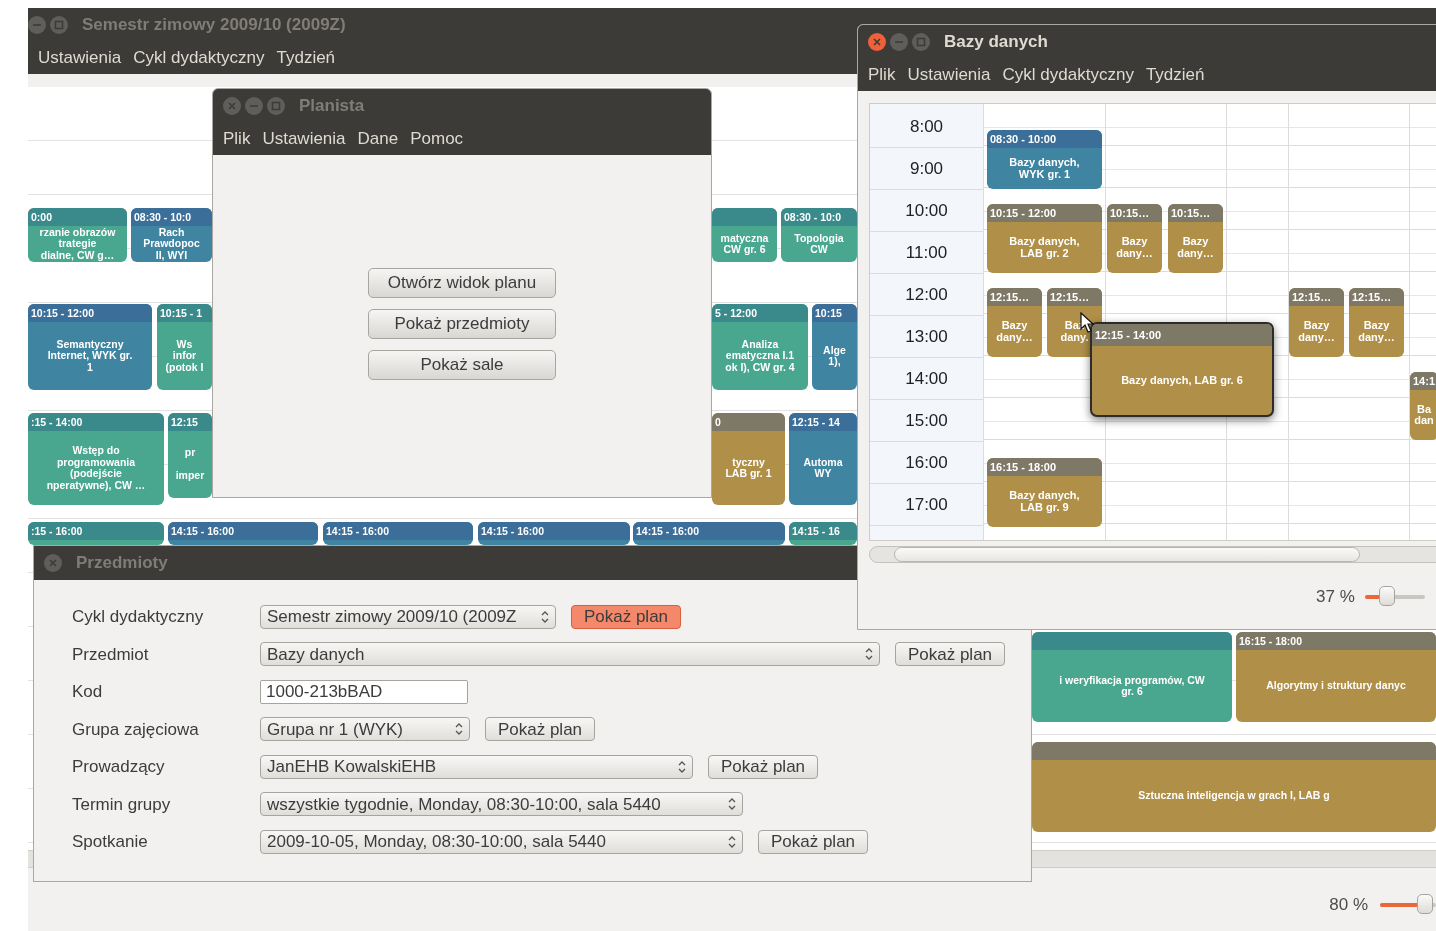 This screenshot has width=1436, height=931. What do you see at coordinates (926, 336) in the screenshot?
I see `hour-label: 13:00` at bounding box center [926, 336].